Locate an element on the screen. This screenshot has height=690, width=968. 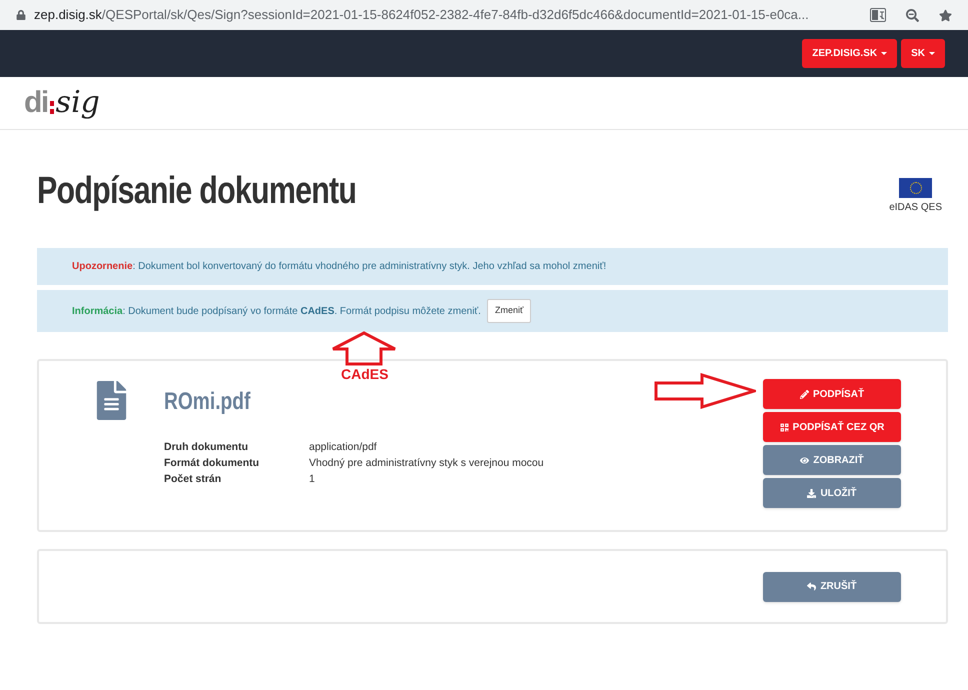
pencil-icon is located at coordinates (804, 394).